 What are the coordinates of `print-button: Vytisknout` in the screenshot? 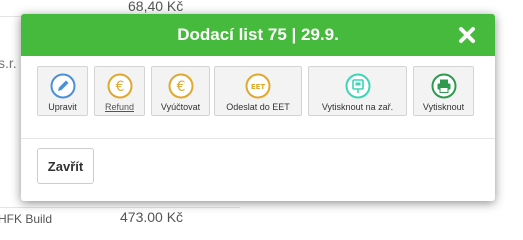 It's located at (443, 91).